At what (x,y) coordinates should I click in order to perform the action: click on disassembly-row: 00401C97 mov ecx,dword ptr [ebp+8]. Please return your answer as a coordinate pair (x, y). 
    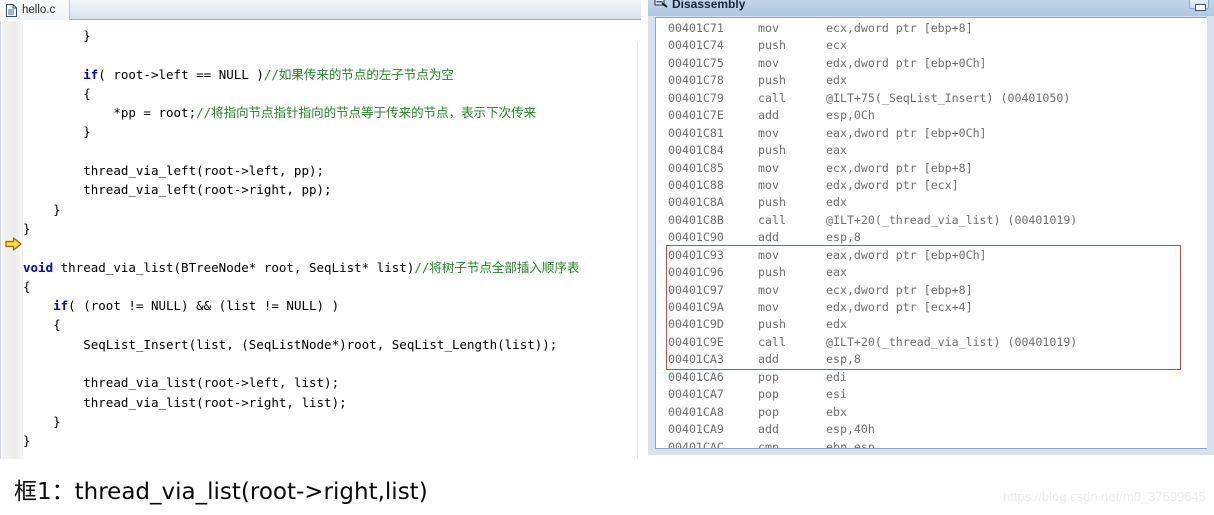
    Looking at the image, I should click on (931, 290).